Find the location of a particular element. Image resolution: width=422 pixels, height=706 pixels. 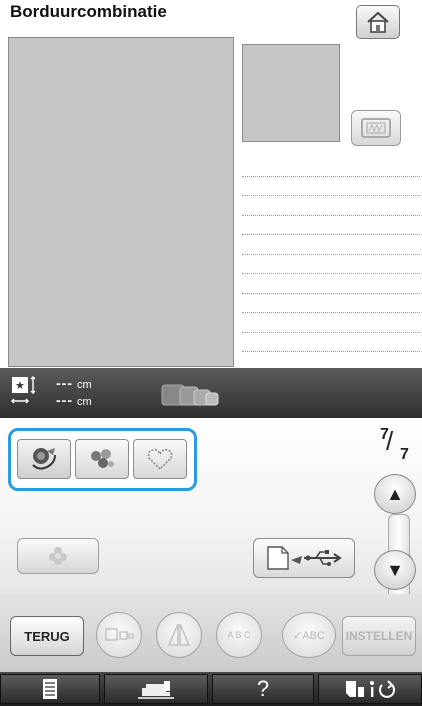

embroidery-frame-icon is located at coordinates (376, 128).